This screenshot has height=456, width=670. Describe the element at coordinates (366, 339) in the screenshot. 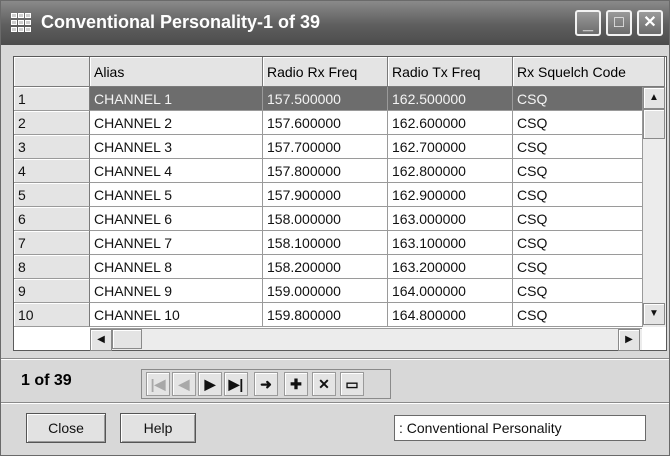

I see `horizontal-scrollbar: ◀ ▶` at that location.